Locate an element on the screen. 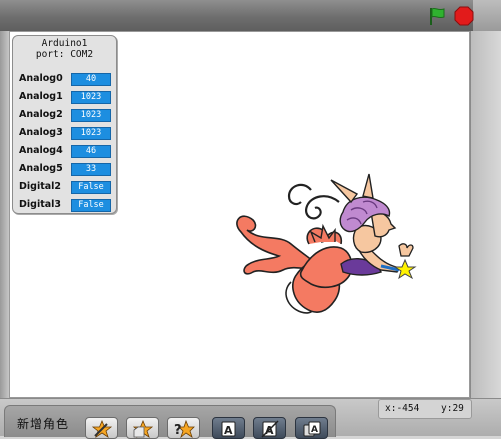  random-surprise-sprite-icon: ? is located at coordinates (184, 429).